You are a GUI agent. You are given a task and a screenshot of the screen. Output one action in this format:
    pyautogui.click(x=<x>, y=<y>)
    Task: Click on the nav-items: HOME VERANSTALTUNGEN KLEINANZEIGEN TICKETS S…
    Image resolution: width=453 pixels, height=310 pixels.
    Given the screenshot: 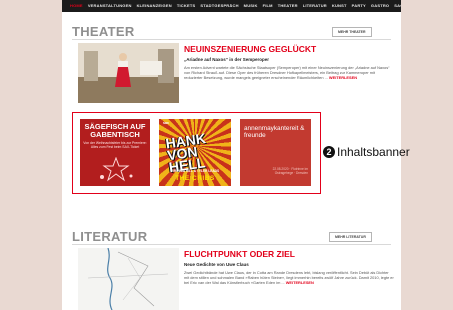 What is the action you would take?
    pyautogui.click(x=235, y=6)
    